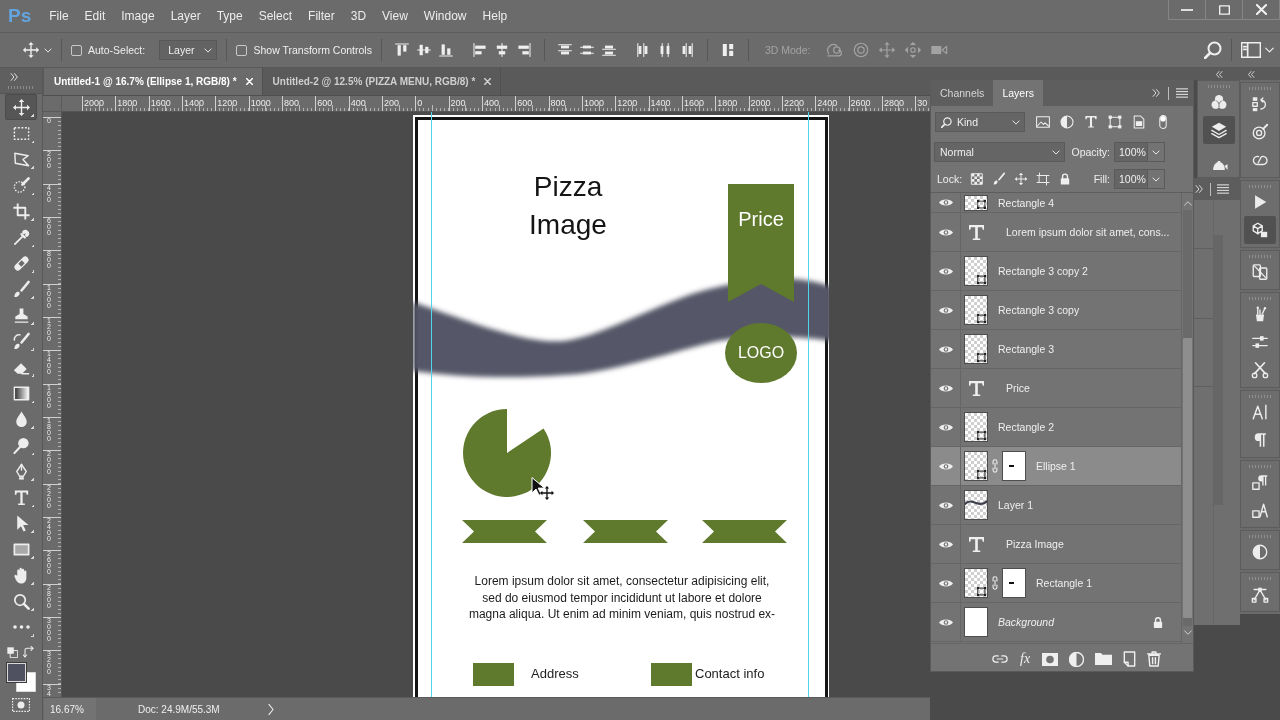  Describe the element at coordinates (1021, 179) in the screenshot. I see `lock-position-icon` at that location.